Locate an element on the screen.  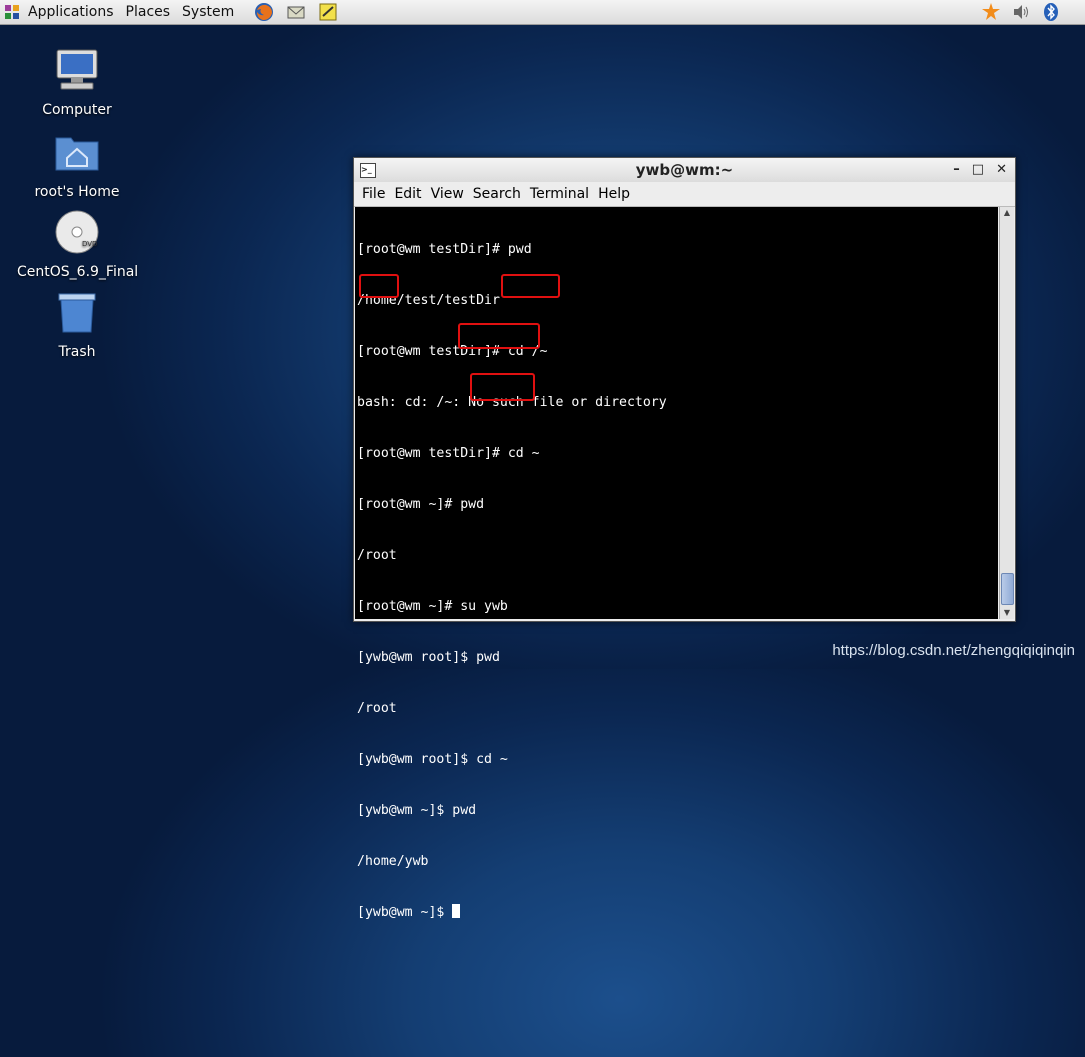
volume-icon is located at coordinates (1021, 12).